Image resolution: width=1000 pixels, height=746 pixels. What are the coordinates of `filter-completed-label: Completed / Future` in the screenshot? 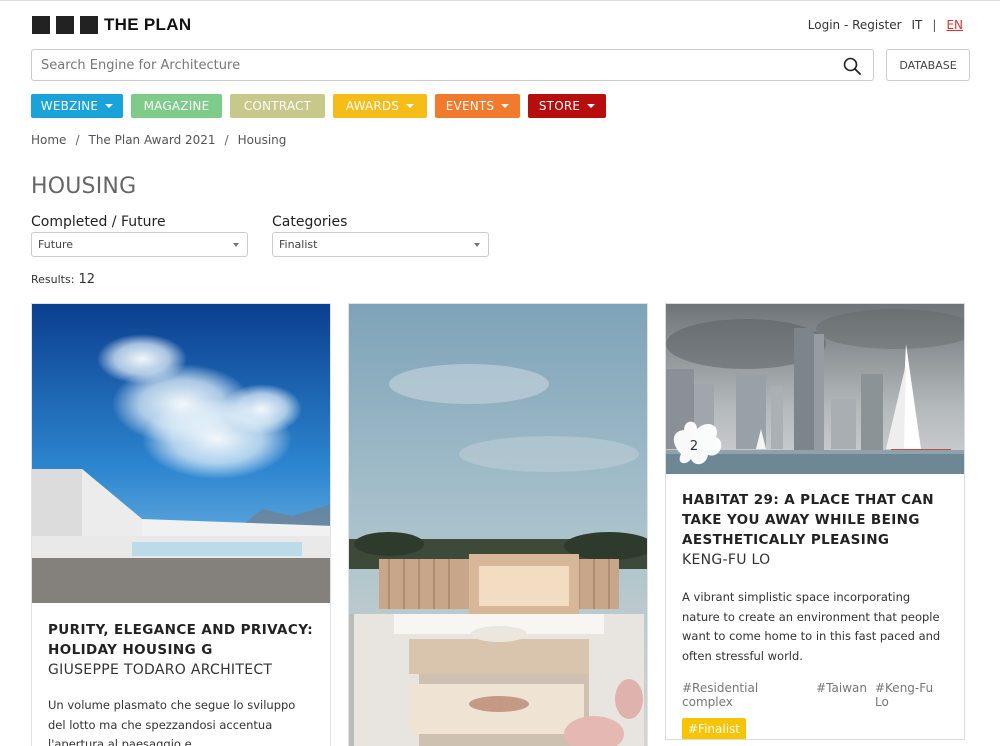 It's located at (98, 222).